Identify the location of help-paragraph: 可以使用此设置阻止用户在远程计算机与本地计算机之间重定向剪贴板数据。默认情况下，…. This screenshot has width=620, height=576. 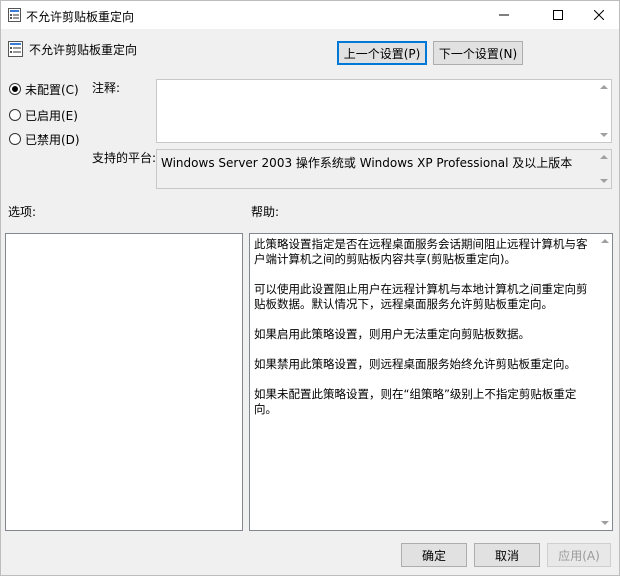
(421, 296).